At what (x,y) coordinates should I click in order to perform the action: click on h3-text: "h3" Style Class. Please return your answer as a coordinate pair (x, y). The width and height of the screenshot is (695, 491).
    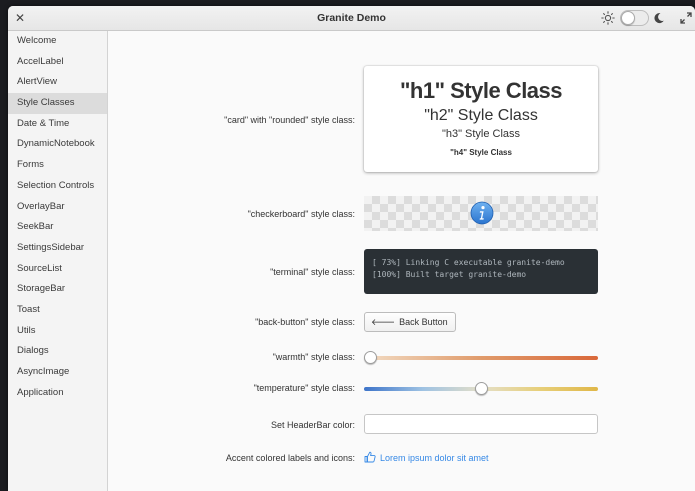
    Looking at the image, I should click on (481, 134).